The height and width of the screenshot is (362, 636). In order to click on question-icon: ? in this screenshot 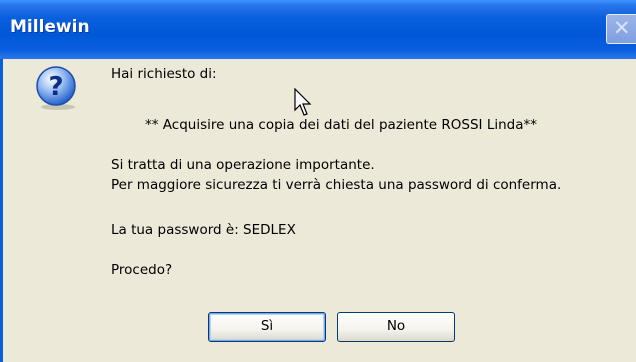, I will do `click(56, 88)`.